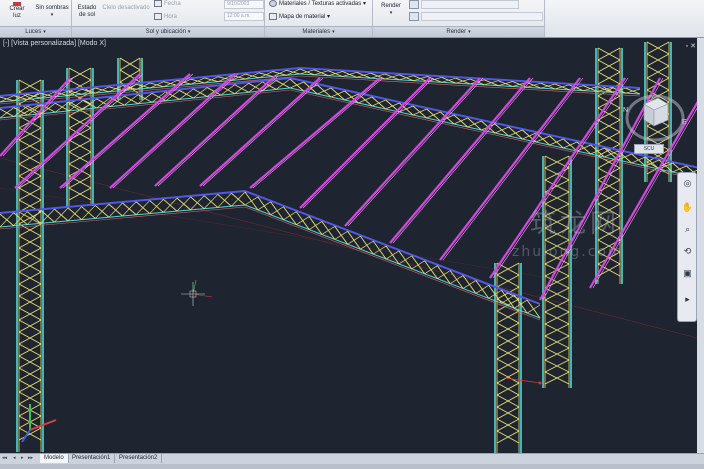 The image size is (704, 469). Describe the element at coordinates (414, 4) in the screenshot. I see `render-region-icon` at that location.